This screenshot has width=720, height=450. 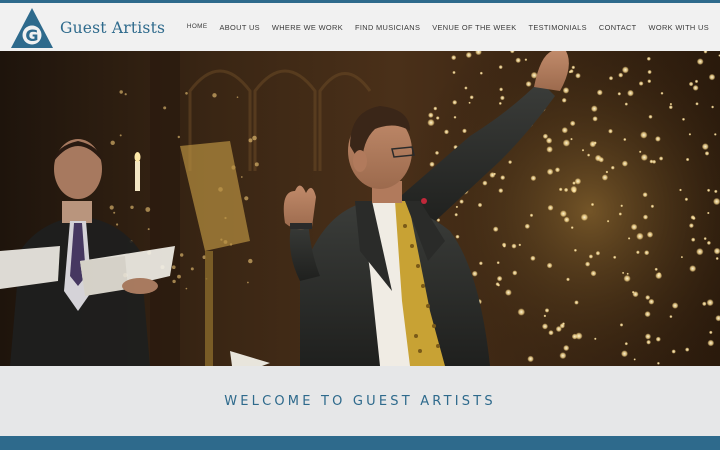 What do you see at coordinates (558, 27) in the screenshot?
I see `nav-testimonials: TESTIMONIALS` at bounding box center [558, 27].